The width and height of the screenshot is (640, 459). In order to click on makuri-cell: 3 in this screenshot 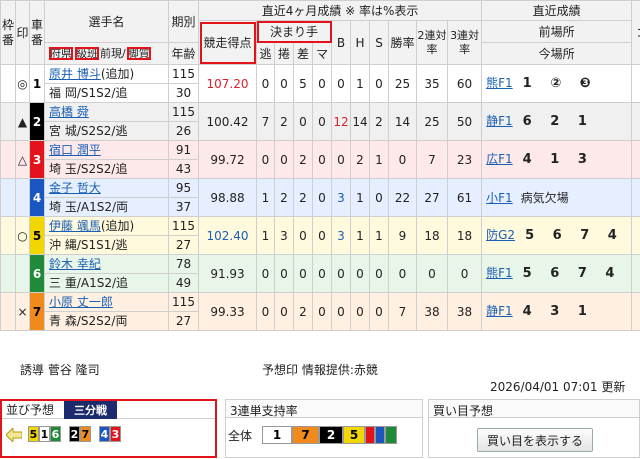, I will do `click(284, 235)`.